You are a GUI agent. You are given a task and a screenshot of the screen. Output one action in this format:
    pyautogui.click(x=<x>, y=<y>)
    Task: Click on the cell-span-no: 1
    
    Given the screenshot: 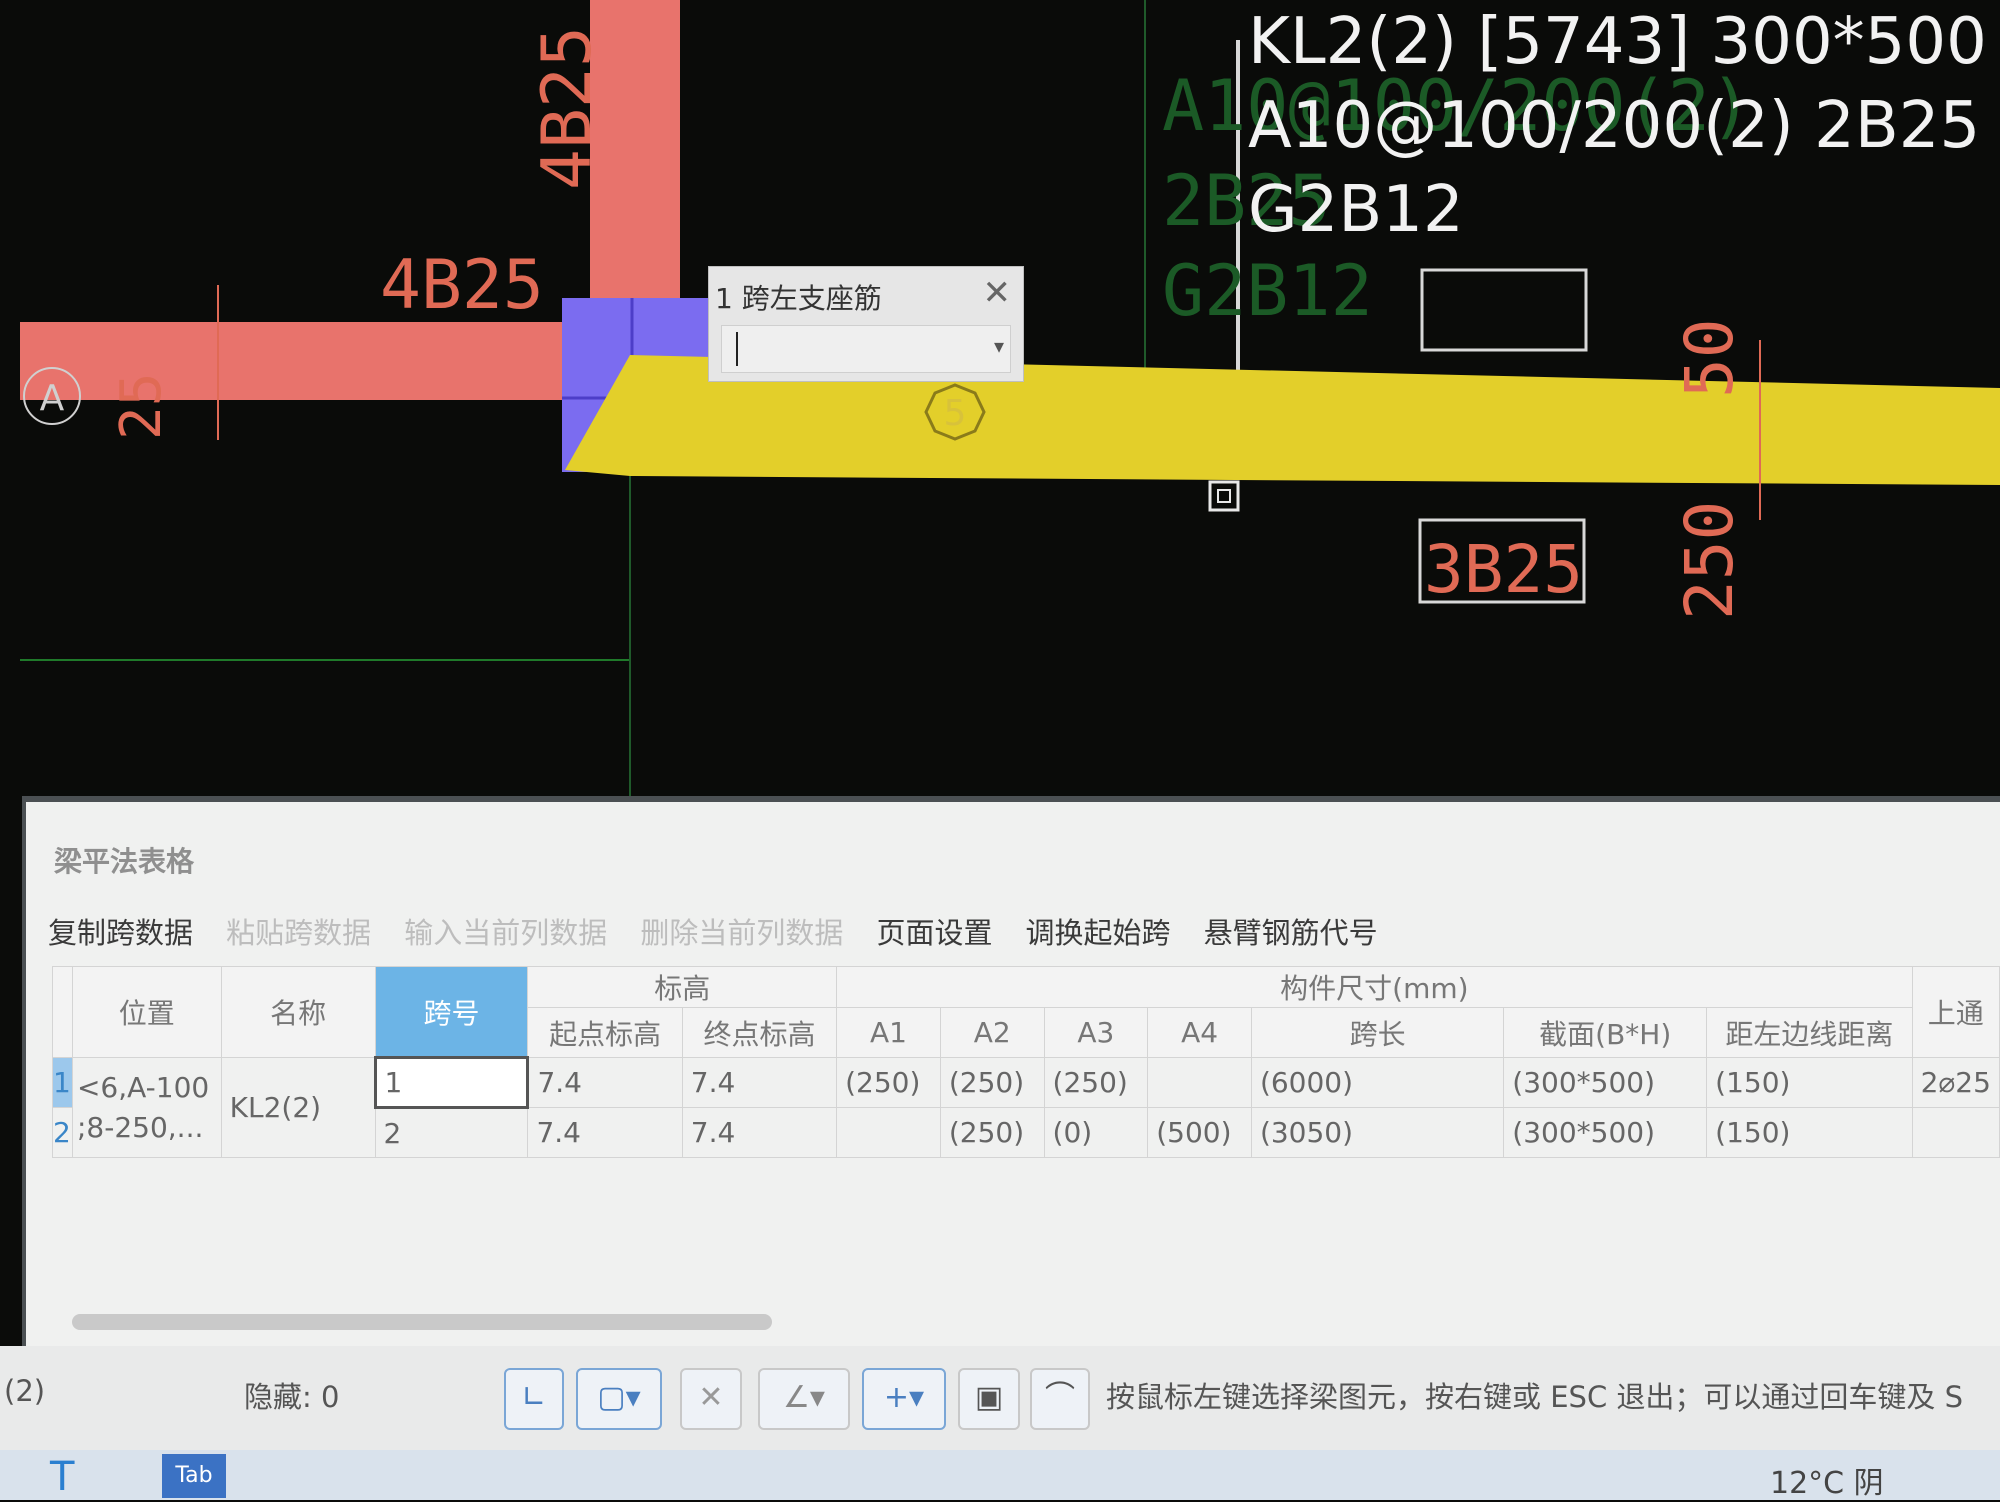 What is the action you would take?
    pyautogui.click(x=451, y=1082)
    